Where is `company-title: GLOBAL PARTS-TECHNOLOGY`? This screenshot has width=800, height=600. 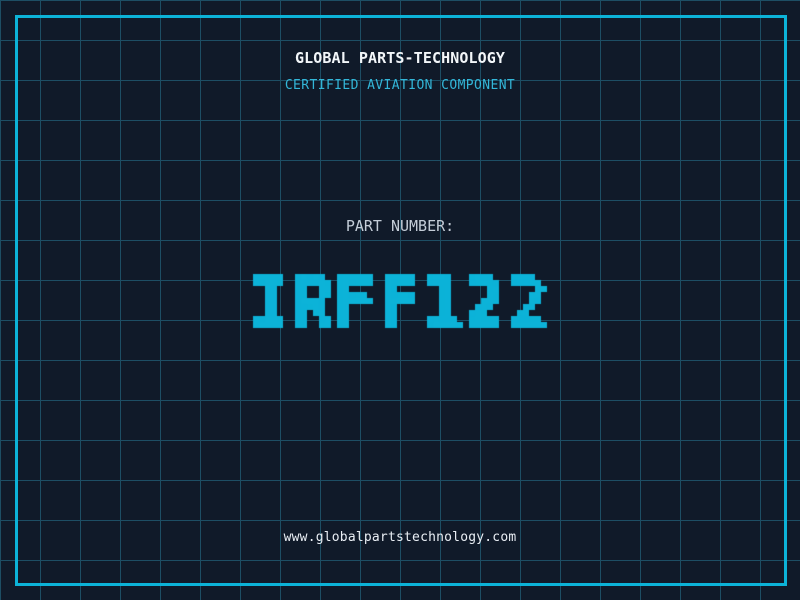
company-title: GLOBAL PARTS-TECHNOLOGY is located at coordinates (399, 58).